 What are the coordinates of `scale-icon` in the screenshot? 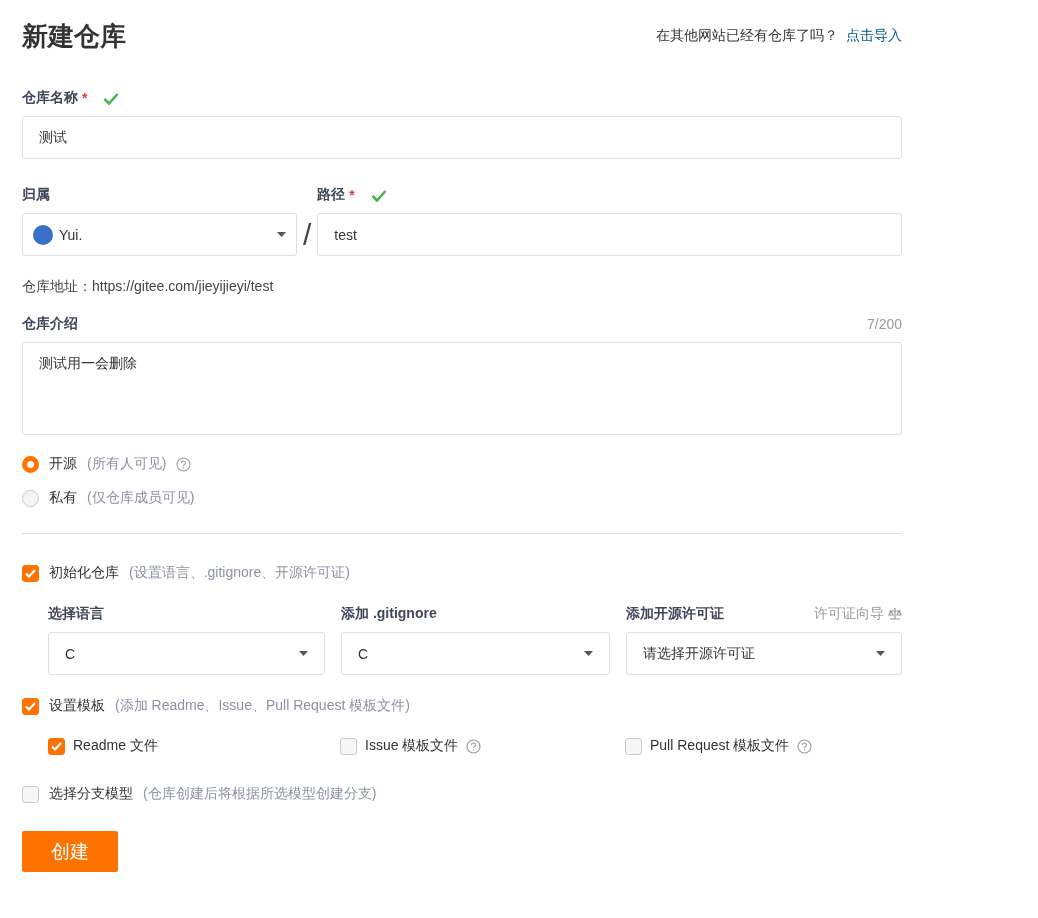 It's located at (895, 614).